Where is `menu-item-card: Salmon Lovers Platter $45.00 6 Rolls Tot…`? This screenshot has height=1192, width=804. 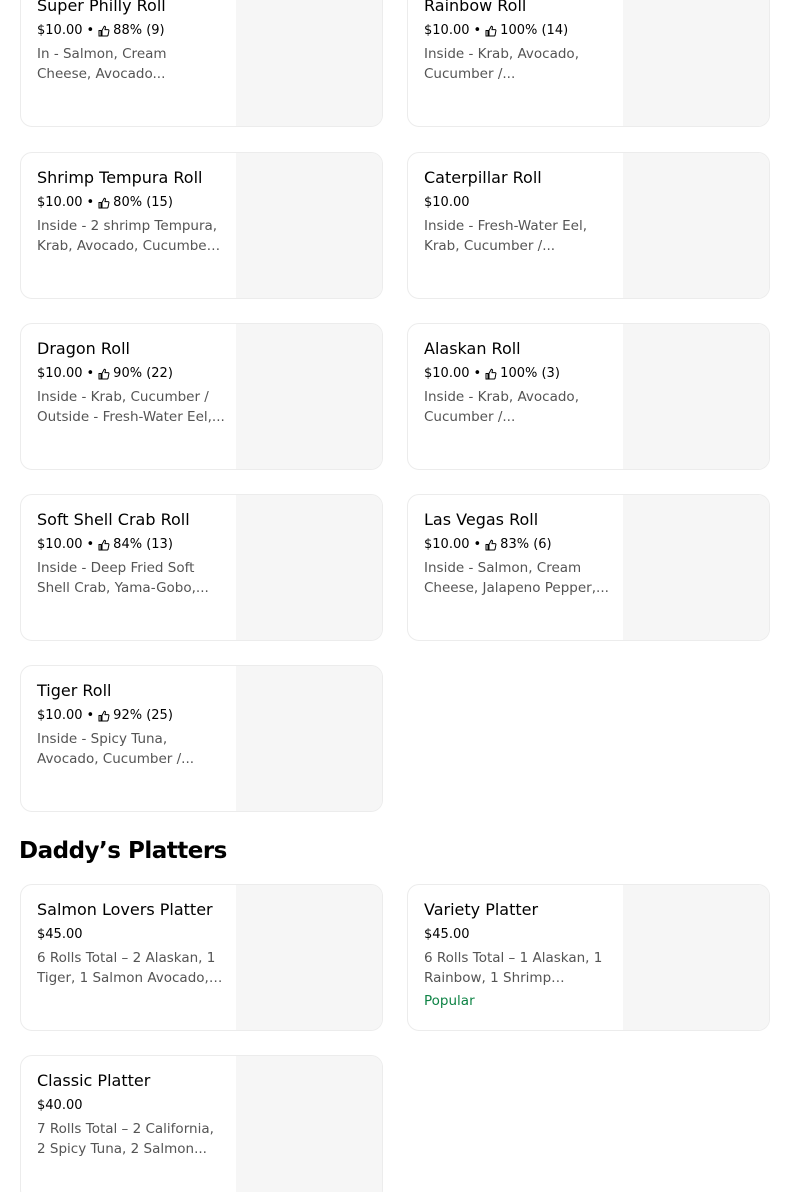 menu-item-card: Salmon Lovers Platter $45.00 6 Rolls Tot… is located at coordinates (201, 957).